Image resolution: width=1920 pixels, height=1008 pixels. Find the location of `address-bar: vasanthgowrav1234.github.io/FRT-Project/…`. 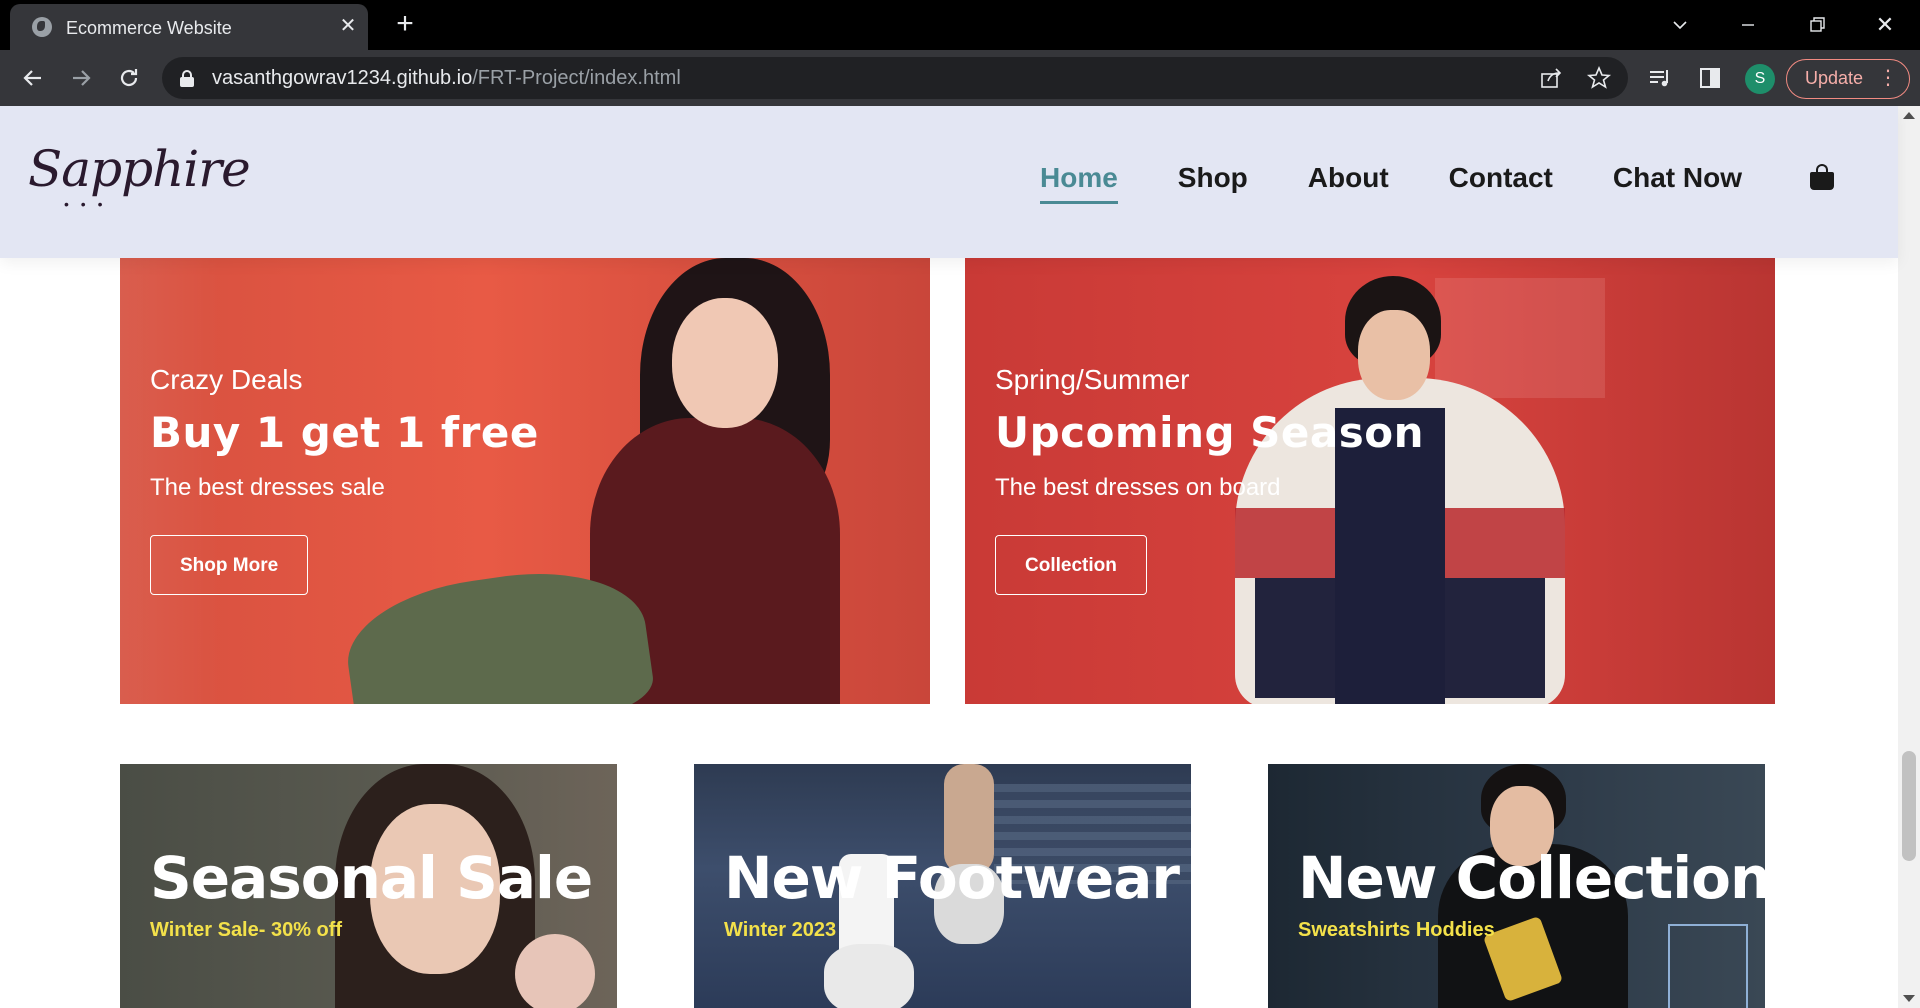

address-bar: vasanthgowrav1234.github.io/FRT-Project/… is located at coordinates (895, 78).